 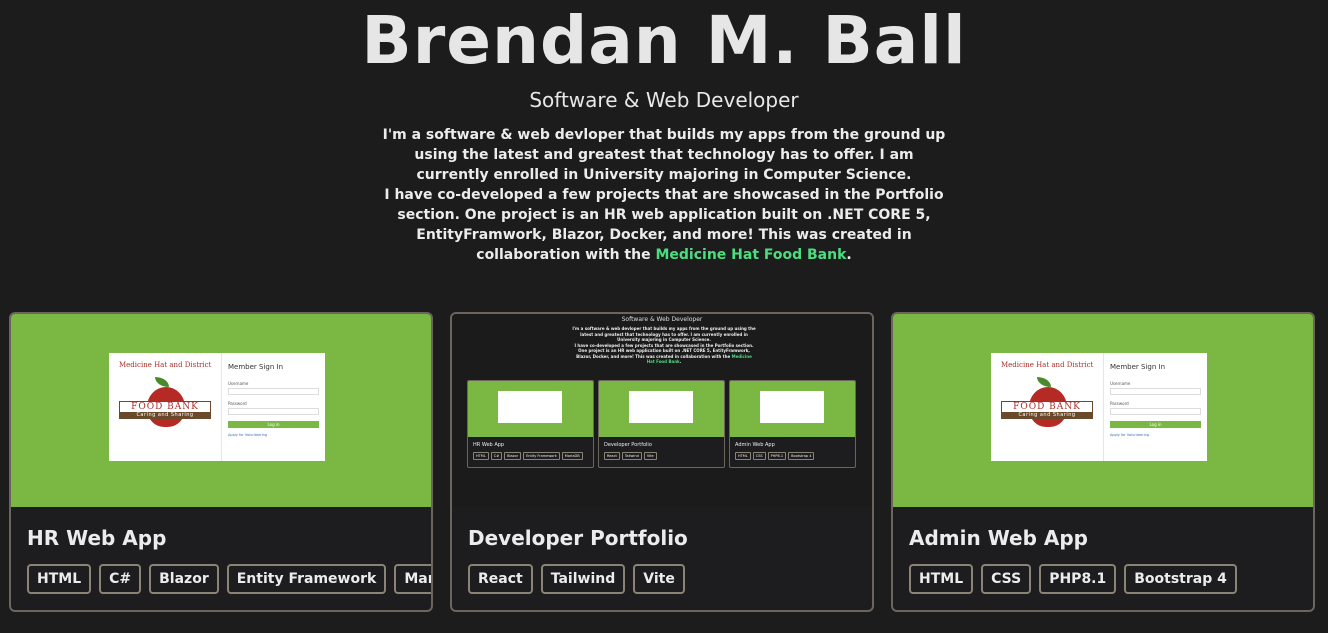 I want to click on mini-tag: Blazor, so click(x=513, y=456).